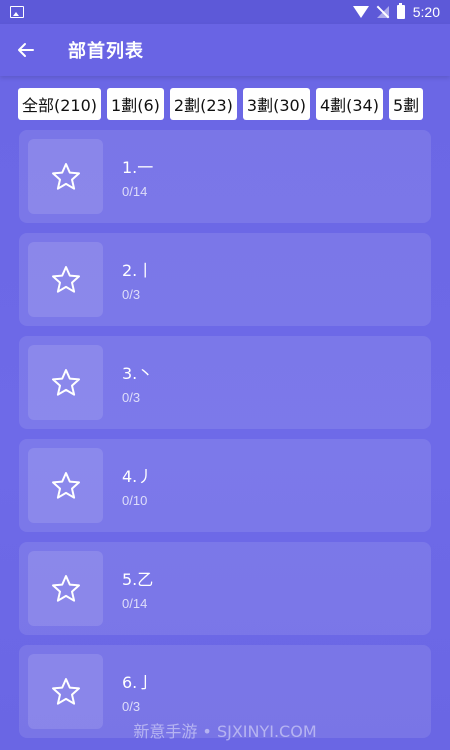  Describe the element at coordinates (225, 176) in the screenshot. I see `radical-card: 1.一 0/14` at that location.